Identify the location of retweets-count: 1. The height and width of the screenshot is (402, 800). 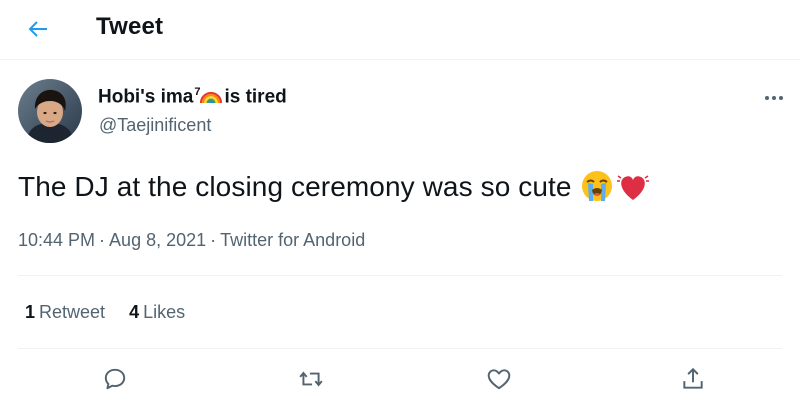
(30, 312).